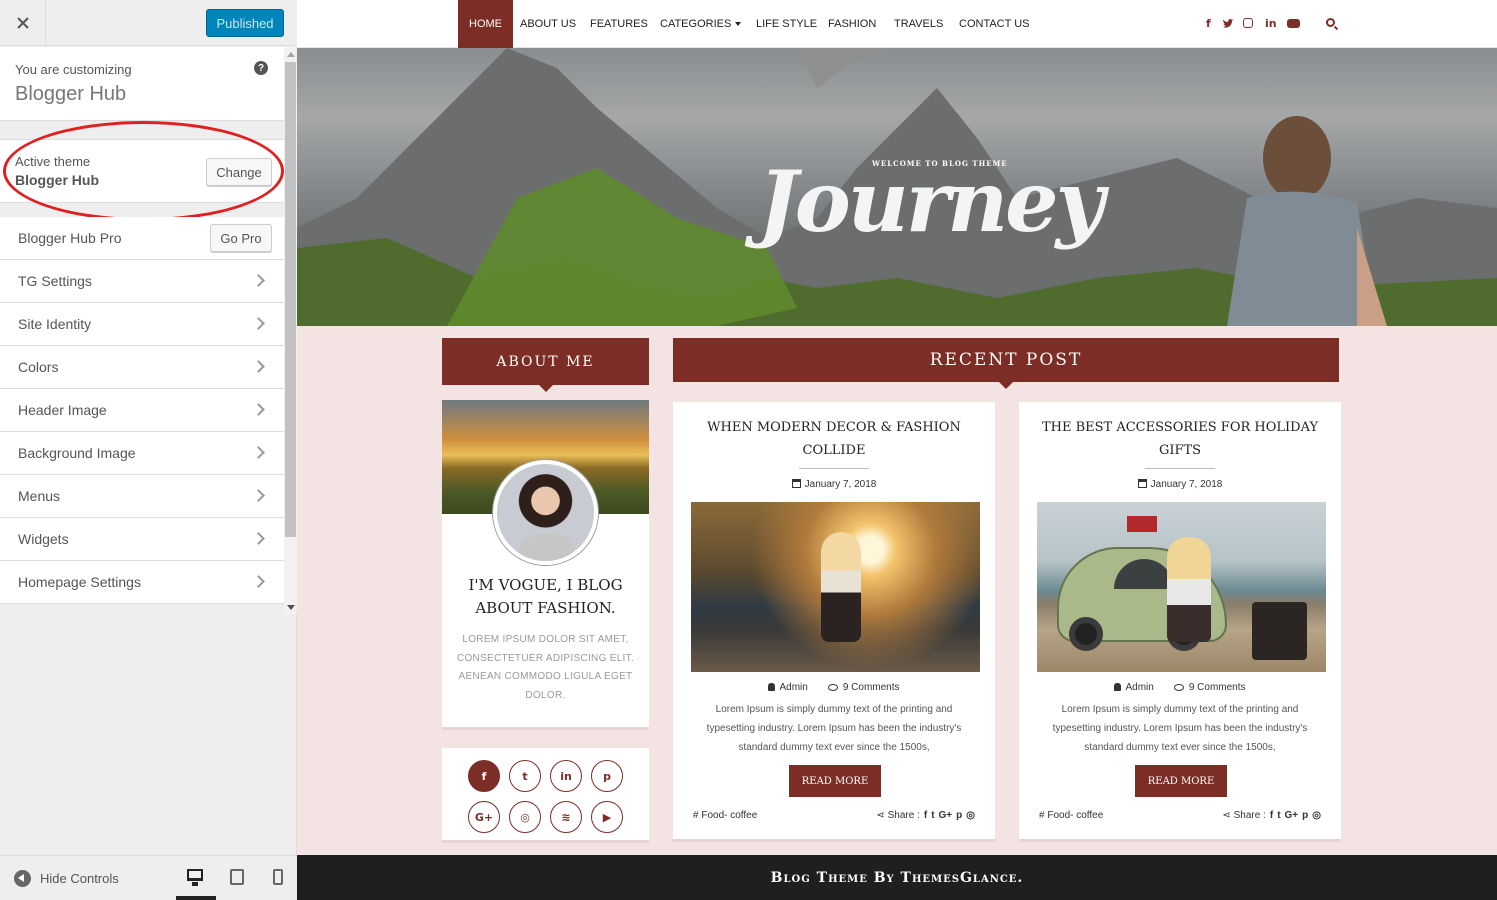 Image resolution: width=1497 pixels, height=900 pixels. What do you see at coordinates (195, 877) in the screenshot?
I see `desktop-icon` at bounding box center [195, 877].